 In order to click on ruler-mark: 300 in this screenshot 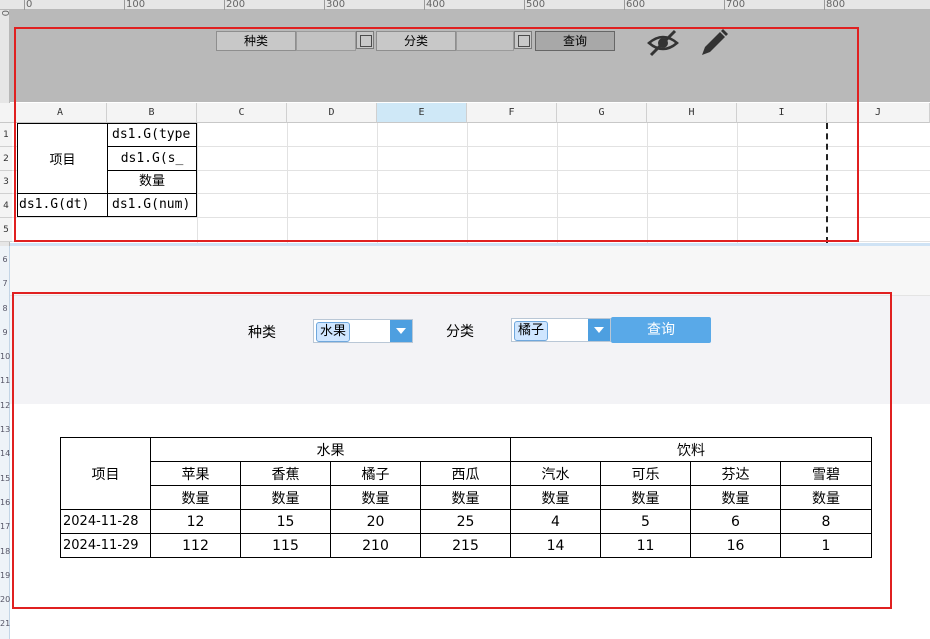, I will do `click(336, 5)`.